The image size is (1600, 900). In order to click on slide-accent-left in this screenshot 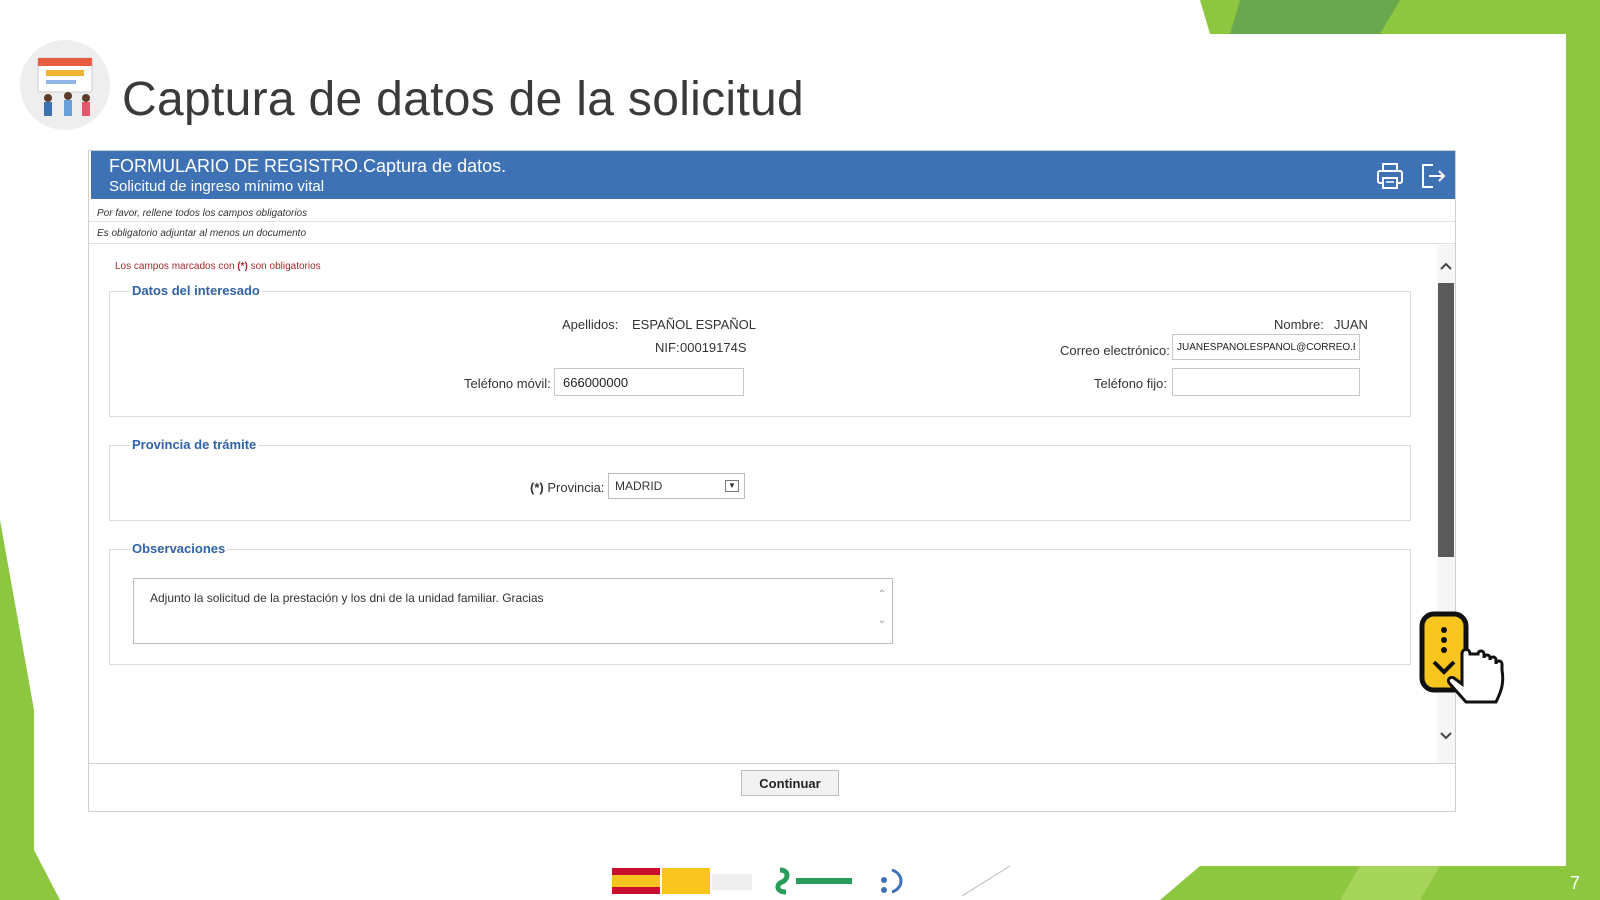, I will do `click(30, 710)`.